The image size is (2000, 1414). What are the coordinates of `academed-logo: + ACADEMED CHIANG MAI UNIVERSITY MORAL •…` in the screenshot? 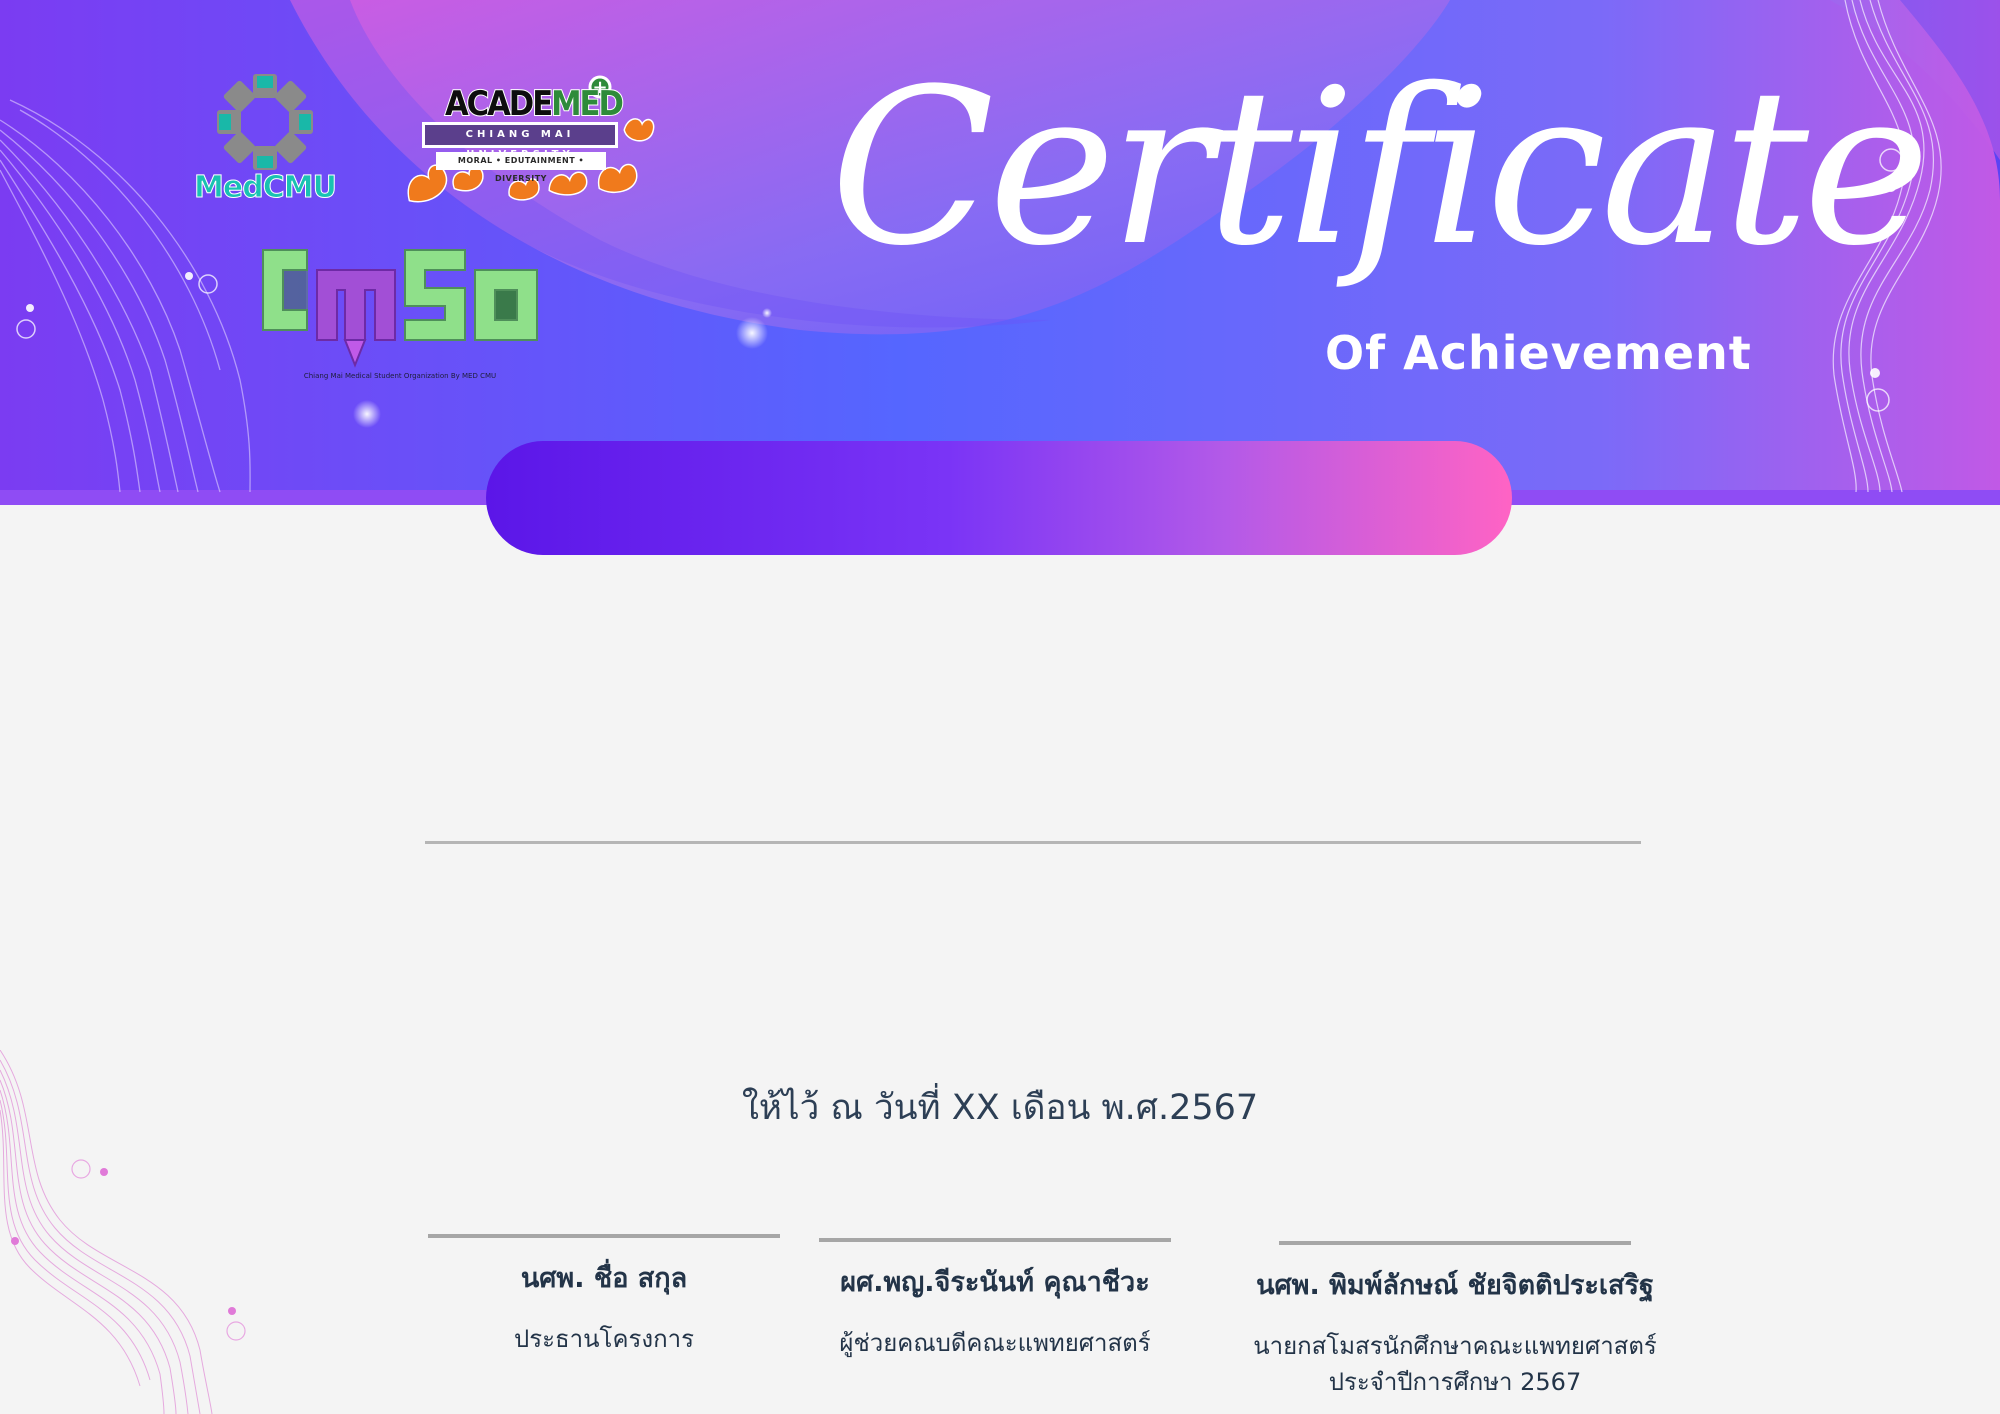 It's located at (530, 140).